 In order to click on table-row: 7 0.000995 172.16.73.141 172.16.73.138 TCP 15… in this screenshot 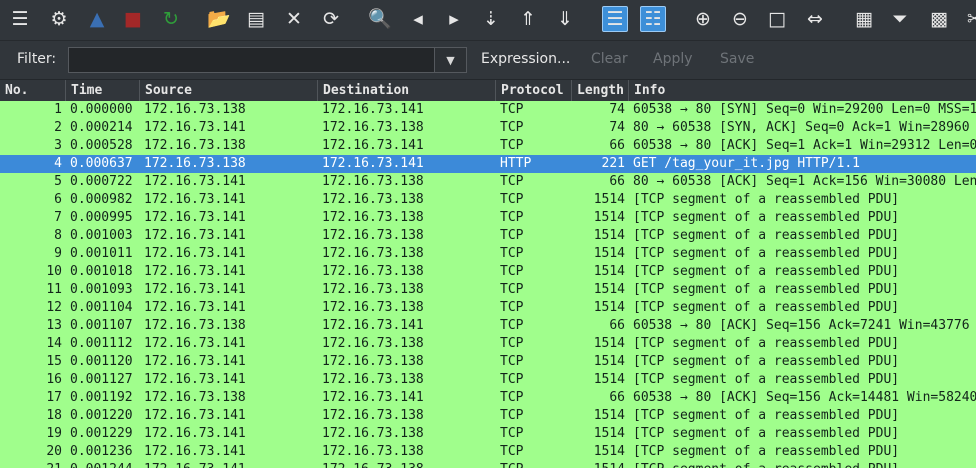, I will do `click(488, 218)`.